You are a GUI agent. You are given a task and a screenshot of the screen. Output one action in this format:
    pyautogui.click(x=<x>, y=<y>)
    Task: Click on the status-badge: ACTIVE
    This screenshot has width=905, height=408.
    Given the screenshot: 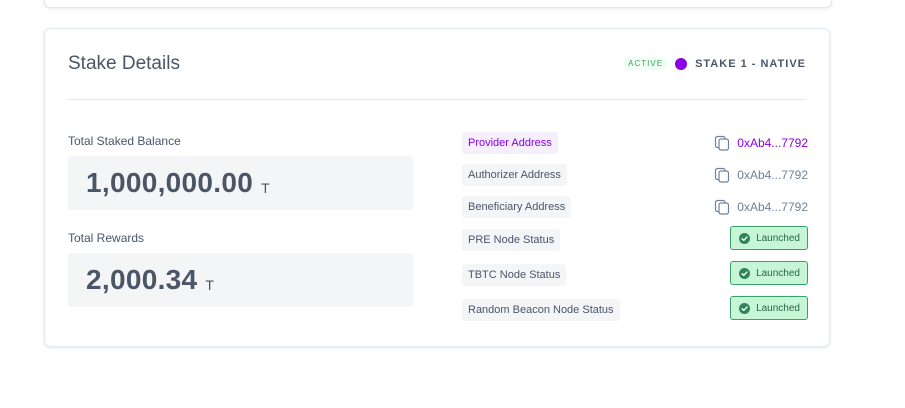 What is the action you would take?
    pyautogui.click(x=646, y=63)
    